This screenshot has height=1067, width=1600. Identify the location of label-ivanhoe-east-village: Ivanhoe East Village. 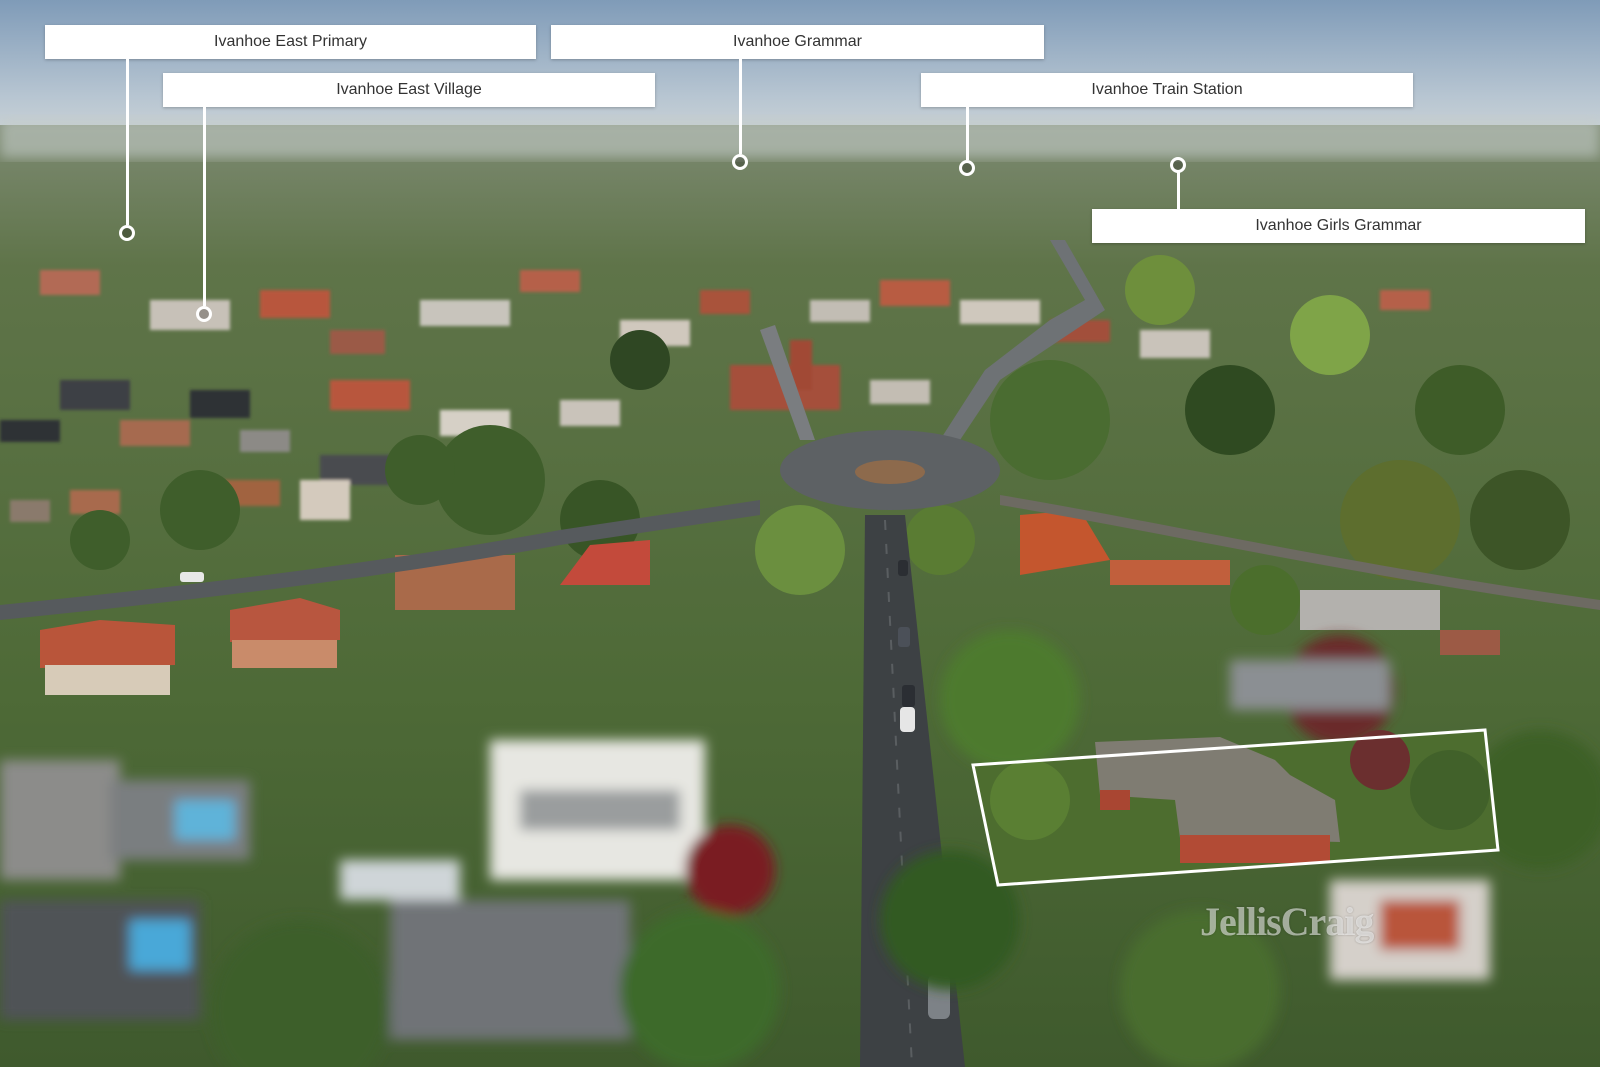
(409, 90).